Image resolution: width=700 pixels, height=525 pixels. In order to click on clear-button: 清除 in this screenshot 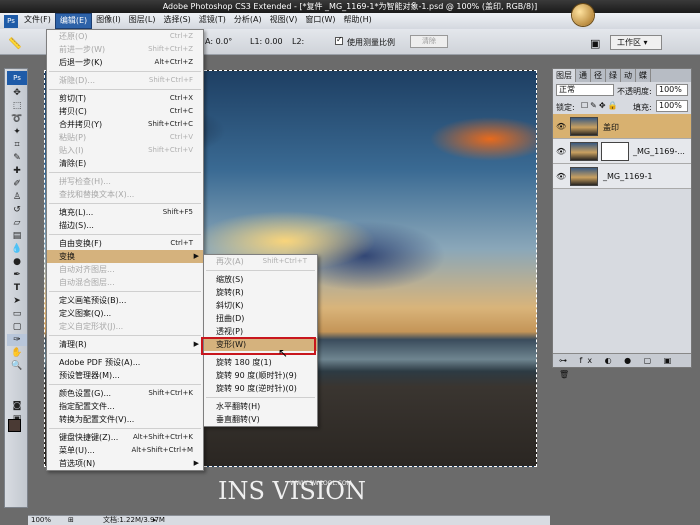, I will do `click(429, 41)`.